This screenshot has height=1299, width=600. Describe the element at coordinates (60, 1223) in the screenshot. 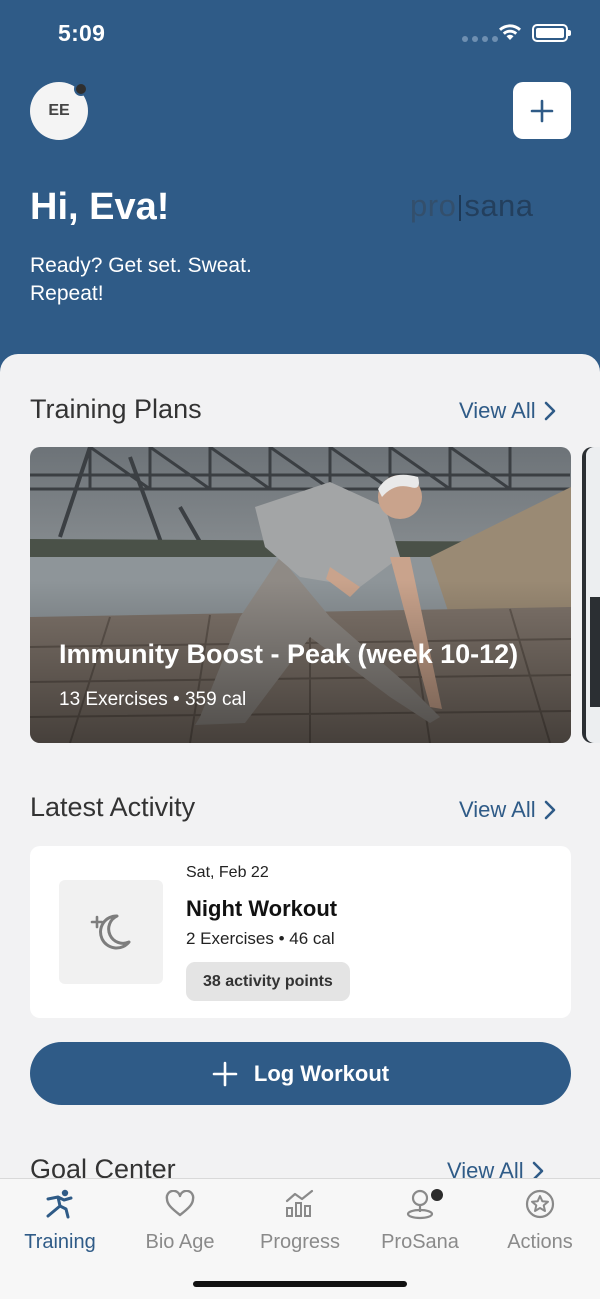

I see `tab-training: Training` at that location.